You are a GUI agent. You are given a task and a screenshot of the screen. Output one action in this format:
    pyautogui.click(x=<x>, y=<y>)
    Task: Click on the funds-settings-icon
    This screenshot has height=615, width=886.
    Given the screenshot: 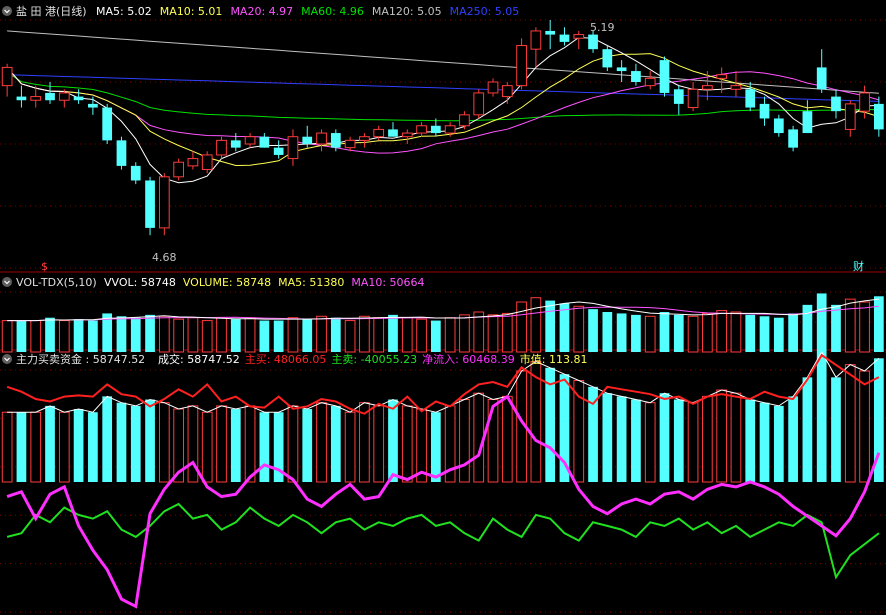 What is the action you would take?
    pyautogui.click(x=7, y=359)
    